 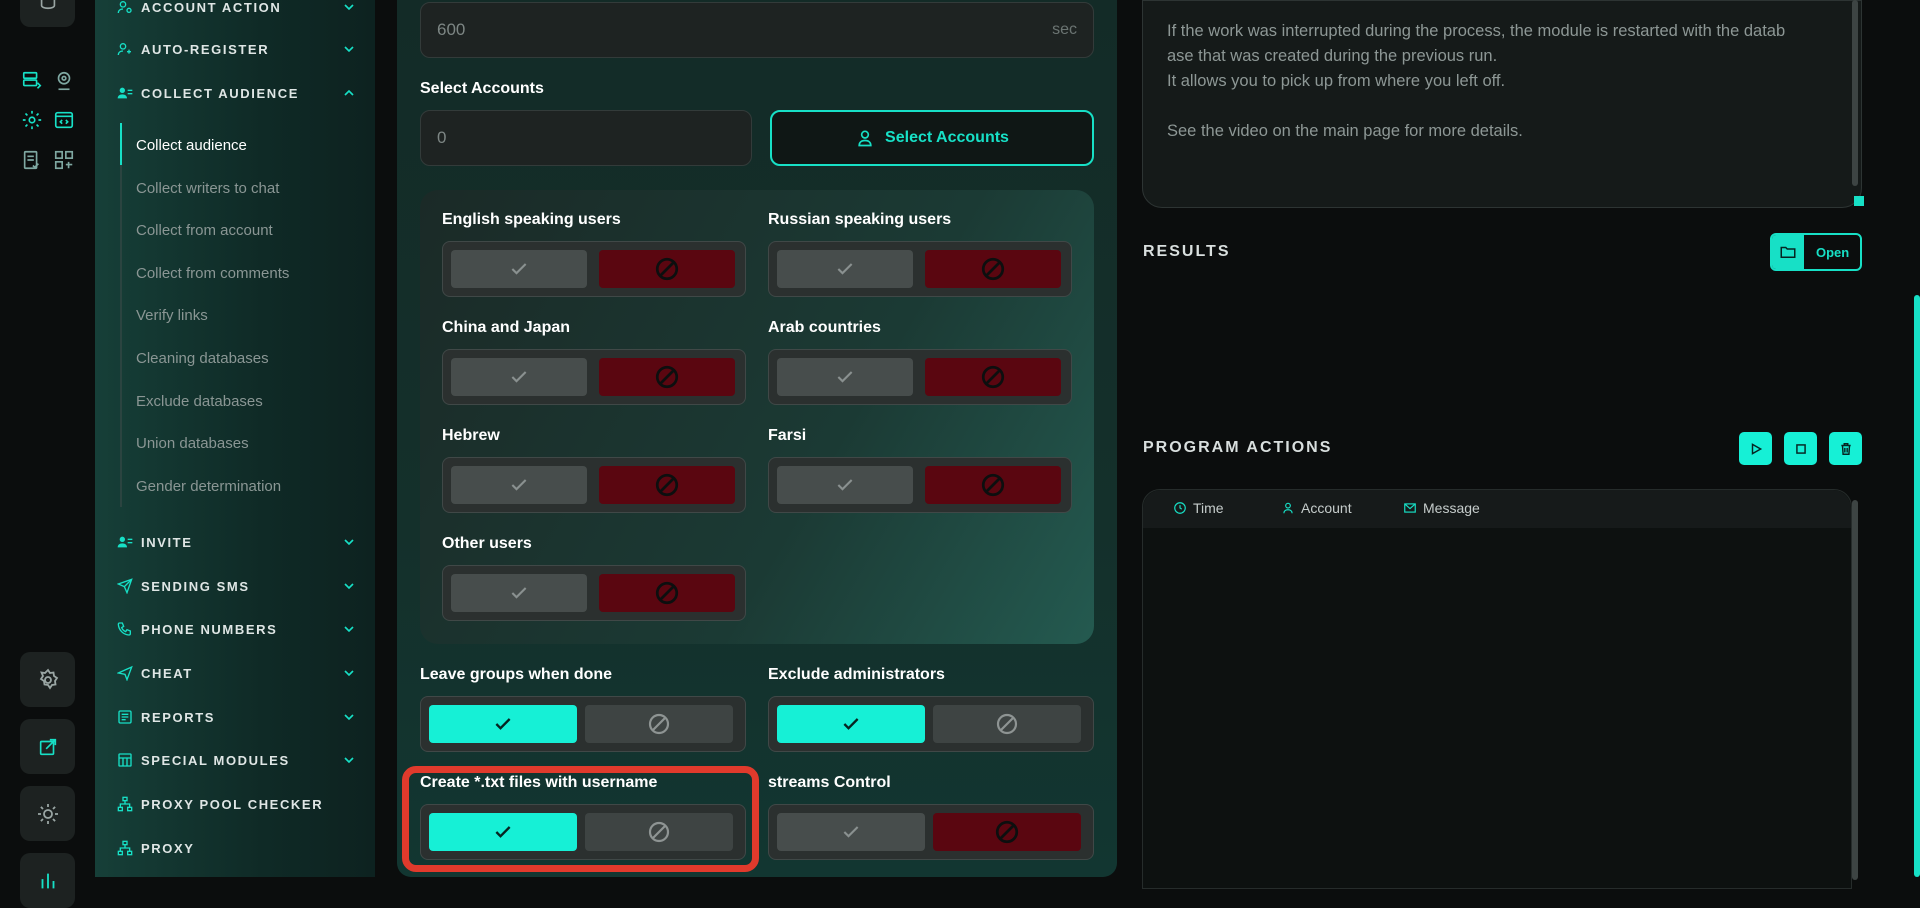 What do you see at coordinates (202, 358) in the screenshot?
I see `sub-item-cleaning-databases: Cleaning databases` at bounding box center [202, 358].